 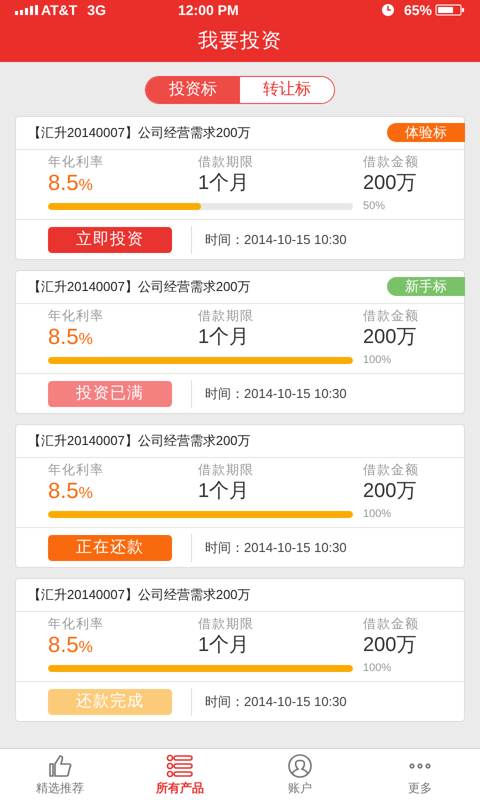 I want to click on battery-percent: 65%, so click(x=418, y=10).